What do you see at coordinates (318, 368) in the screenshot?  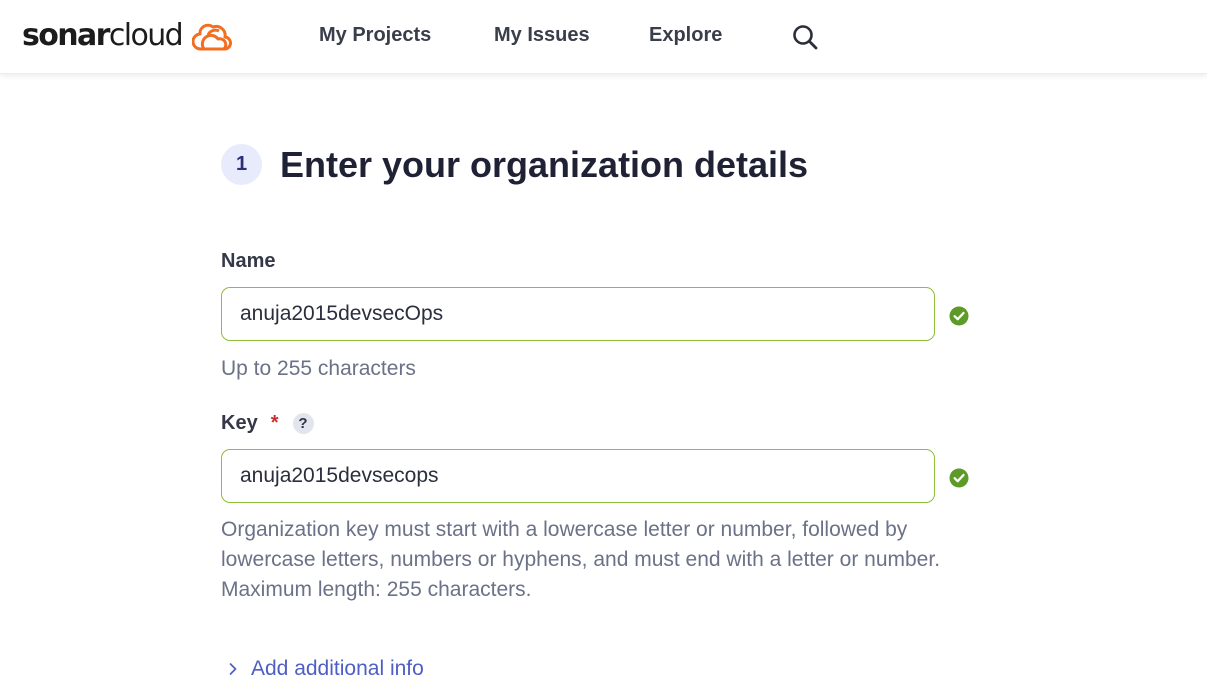 I see `name-hint: Up to 255 characters` at bounding box center [318, 368].